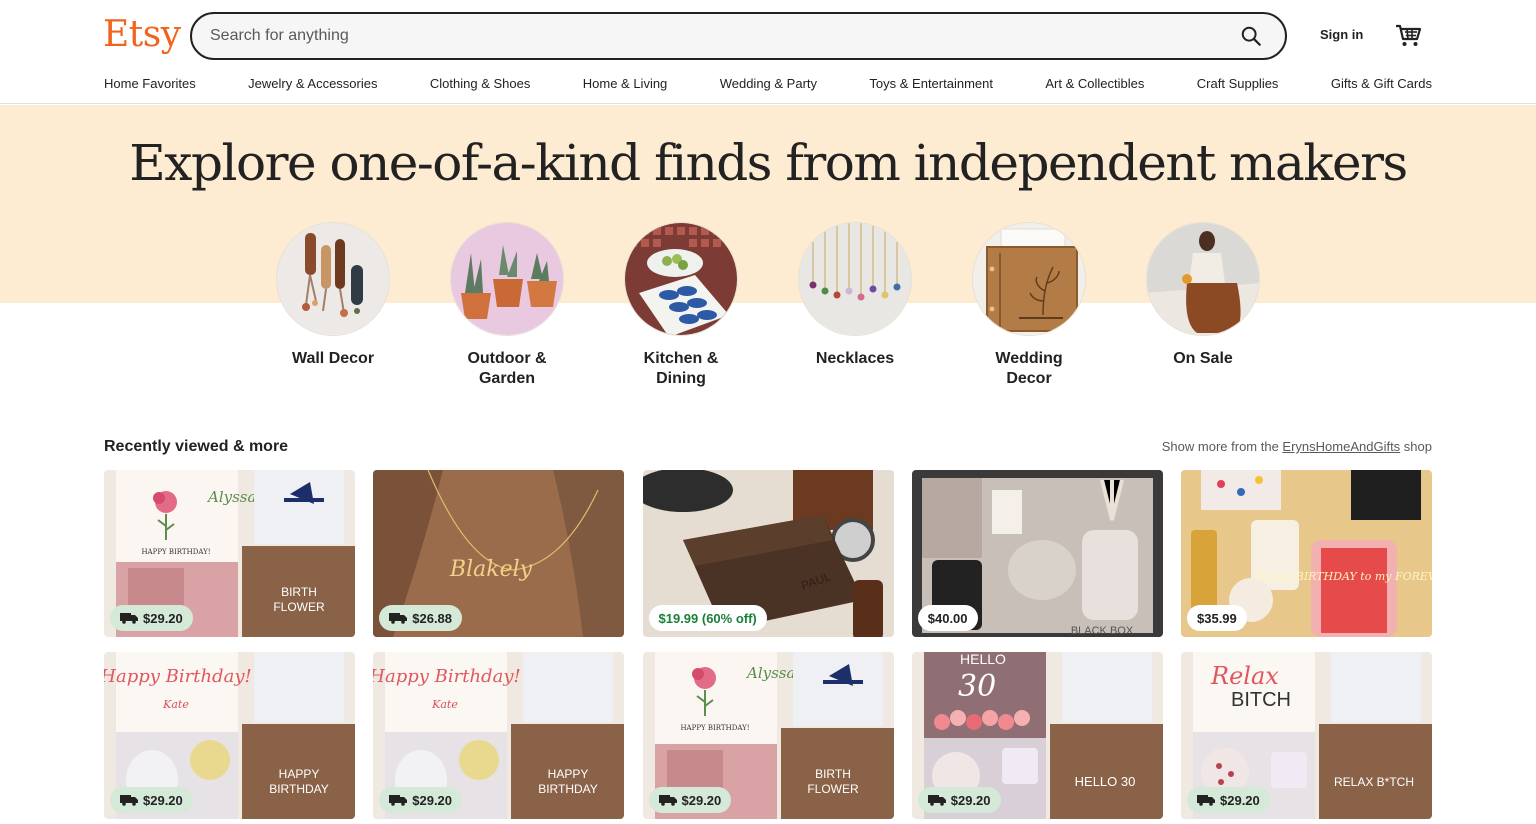  What do you see at coordinates (768, 553) in the screenshot?
I see `listing-card: PAUL $19.99 (60% off)` at bounding box center [768, 553].